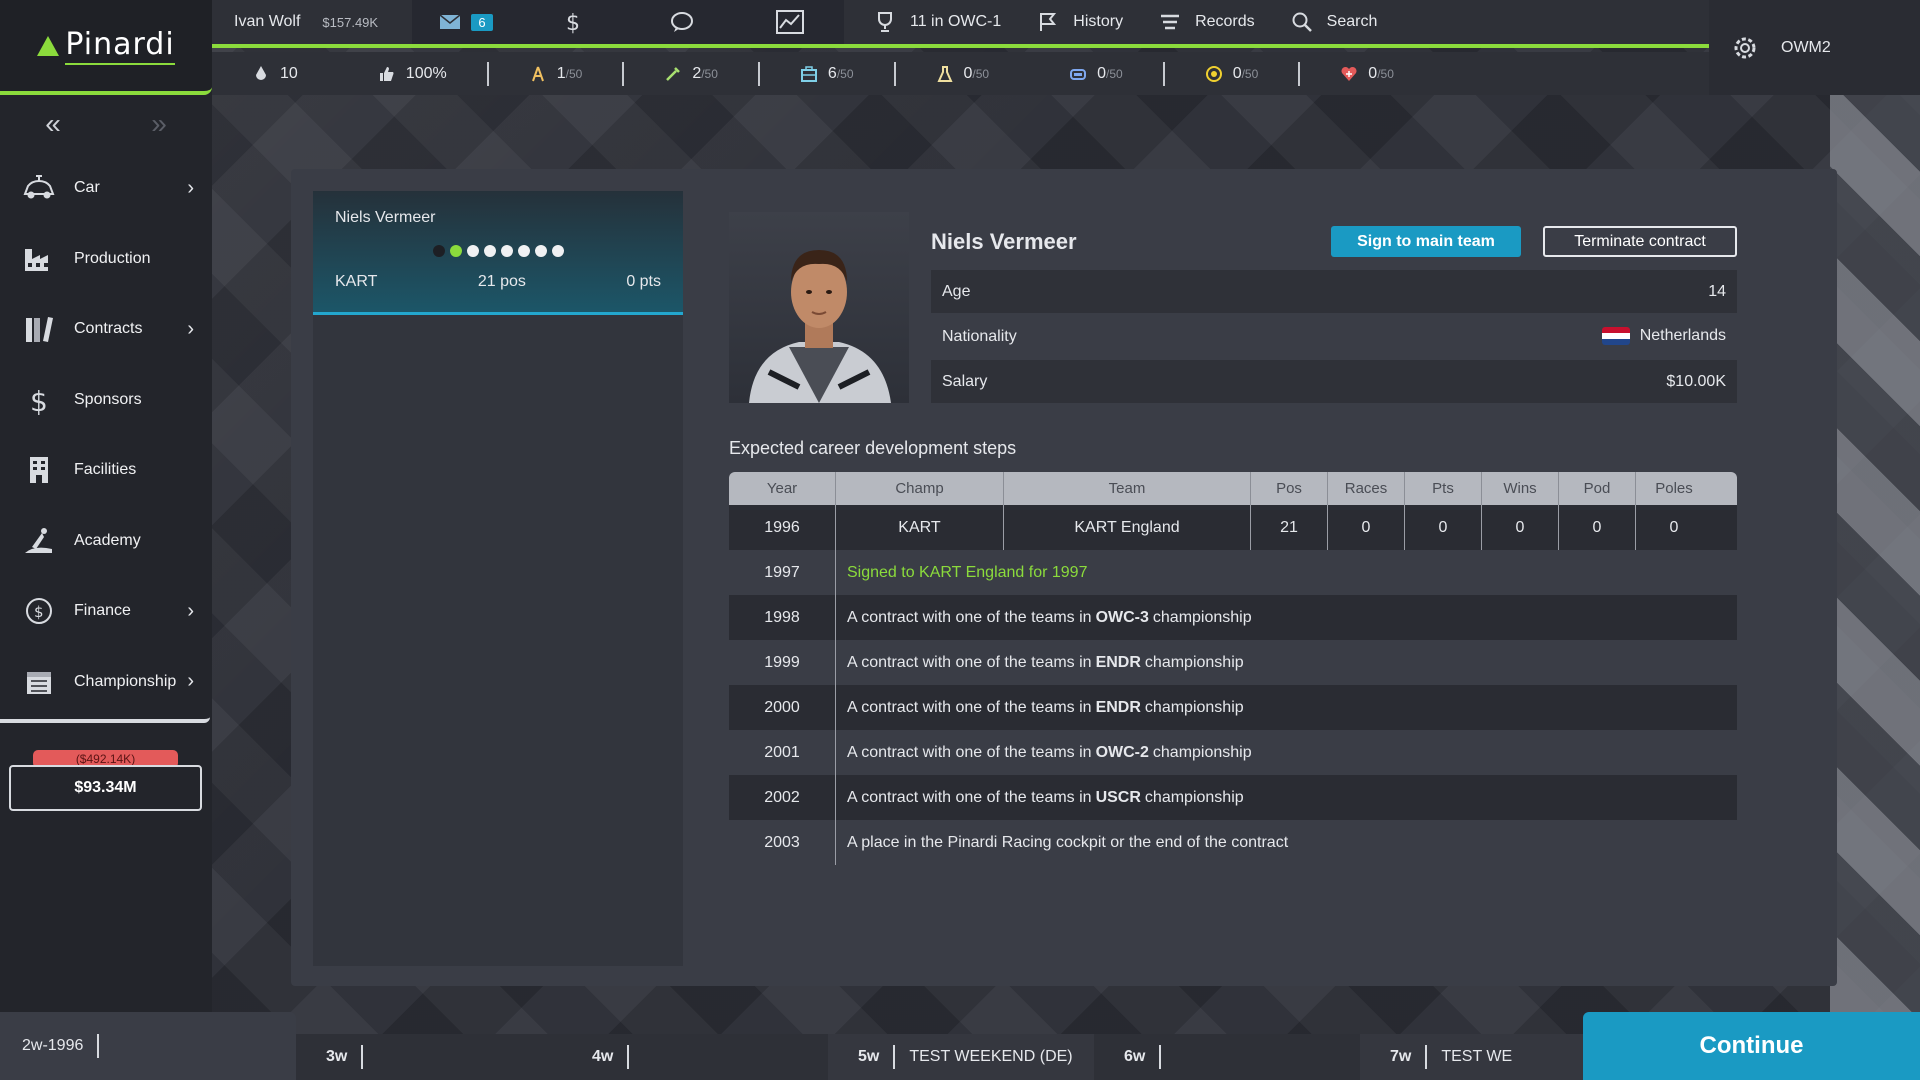 Image resolution: width=1920 pixels, height=1080 pixels. I want to click on header-pod: Pod, so click(1596, 488).